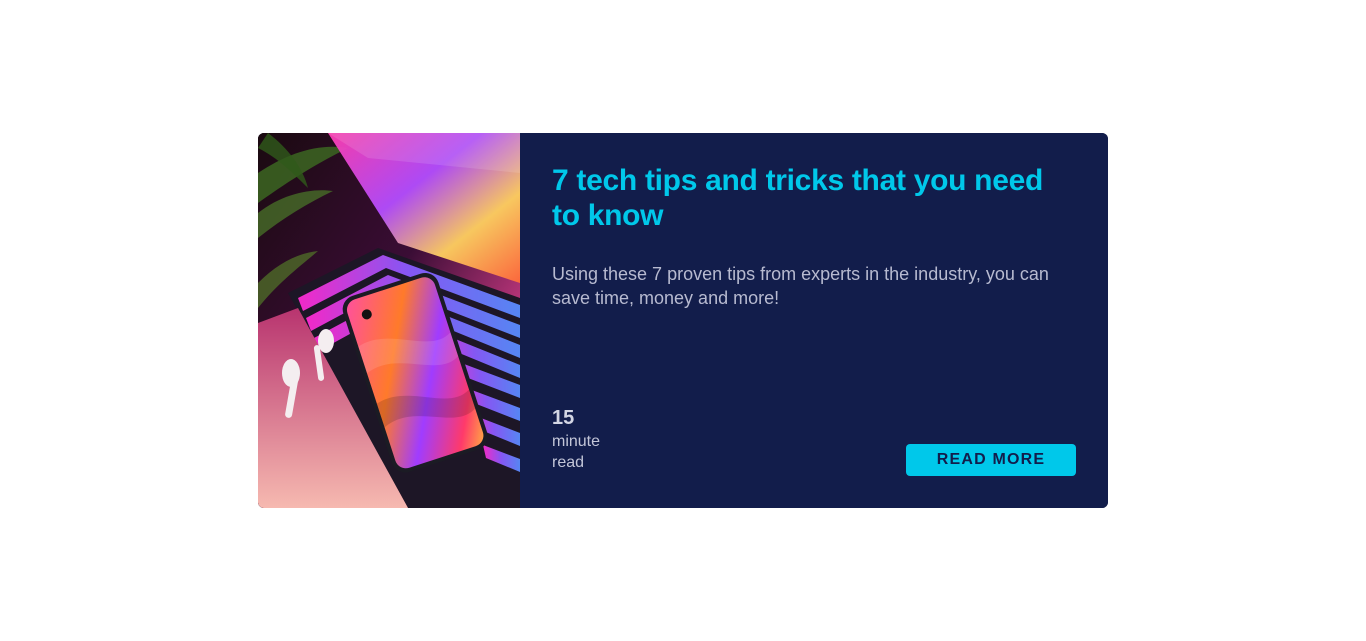  Describe the element at coordinates (576, 441) in the screenshot. I see `read-time-unit: minute` at that location.